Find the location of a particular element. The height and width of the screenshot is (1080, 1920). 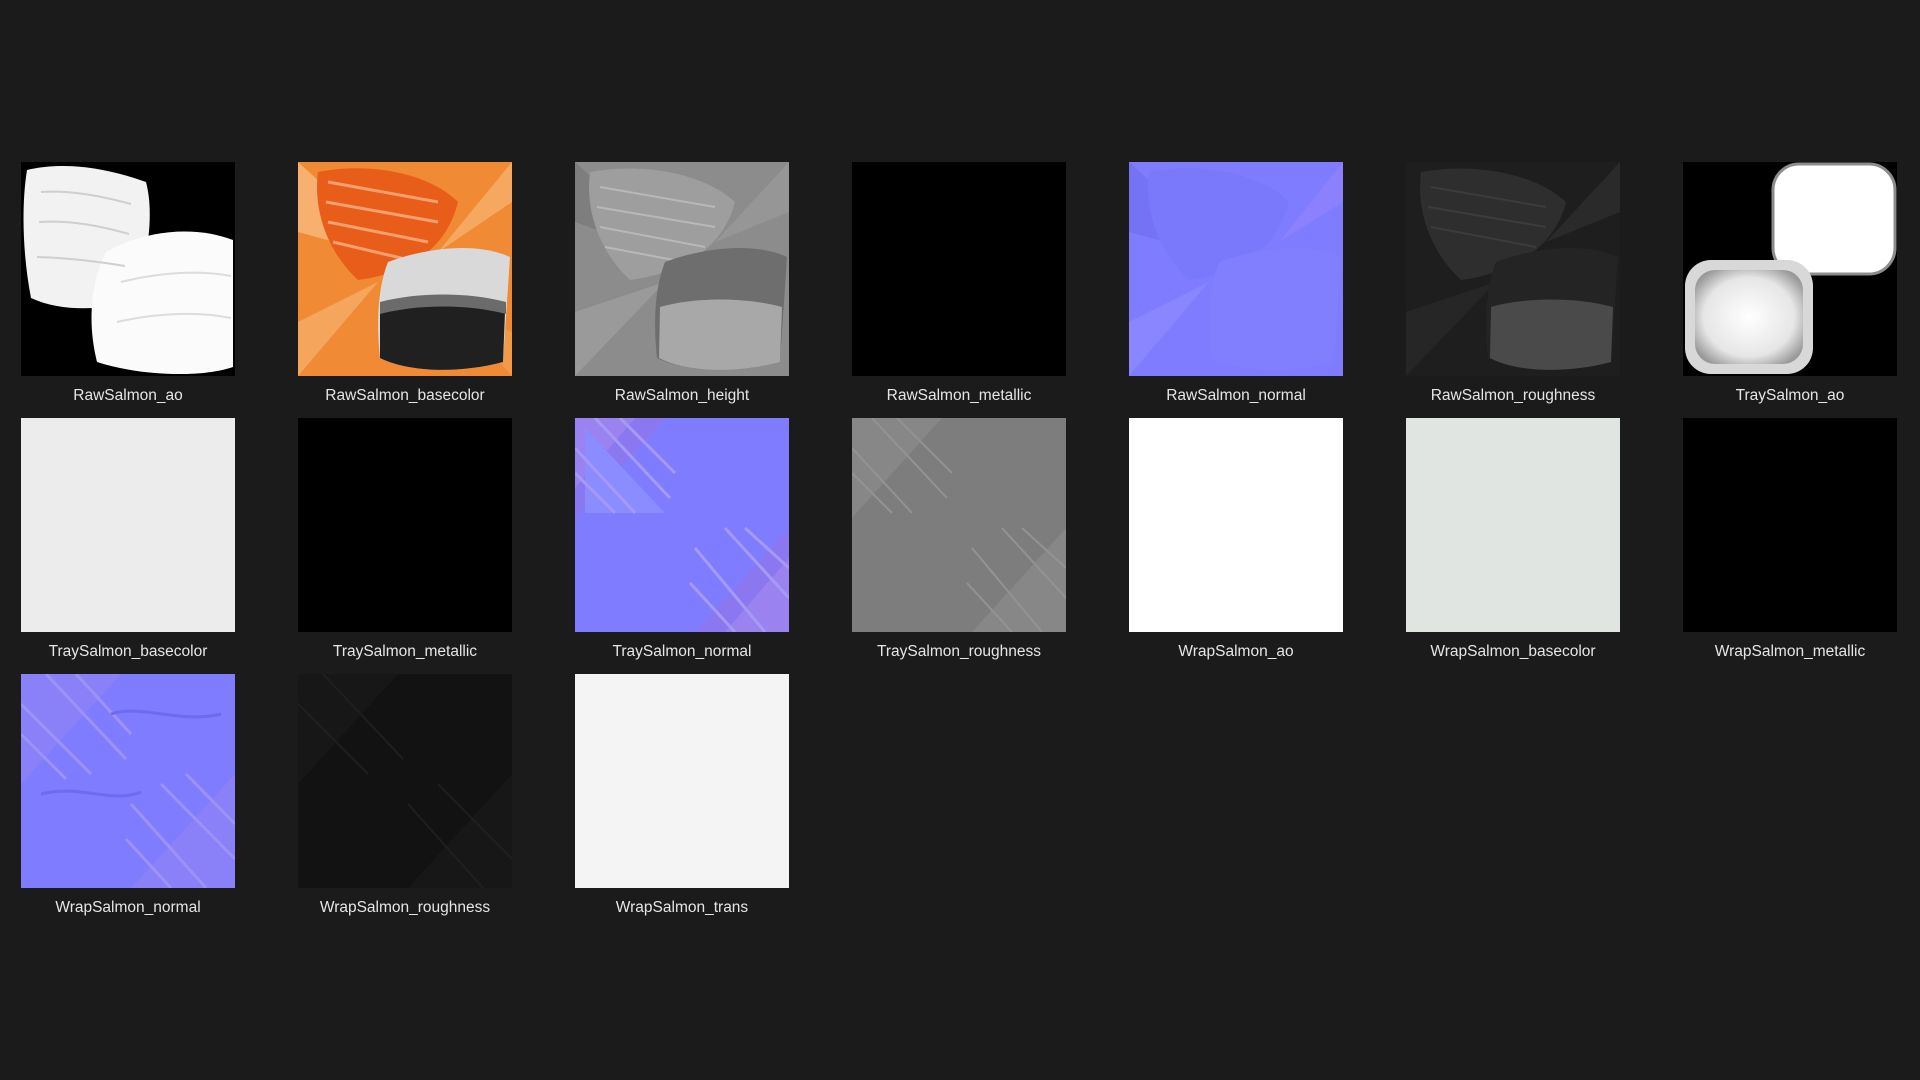

file-tile-wrapsalmon-normal: WrapSalmon_normal is located at coordinates (128, 802).